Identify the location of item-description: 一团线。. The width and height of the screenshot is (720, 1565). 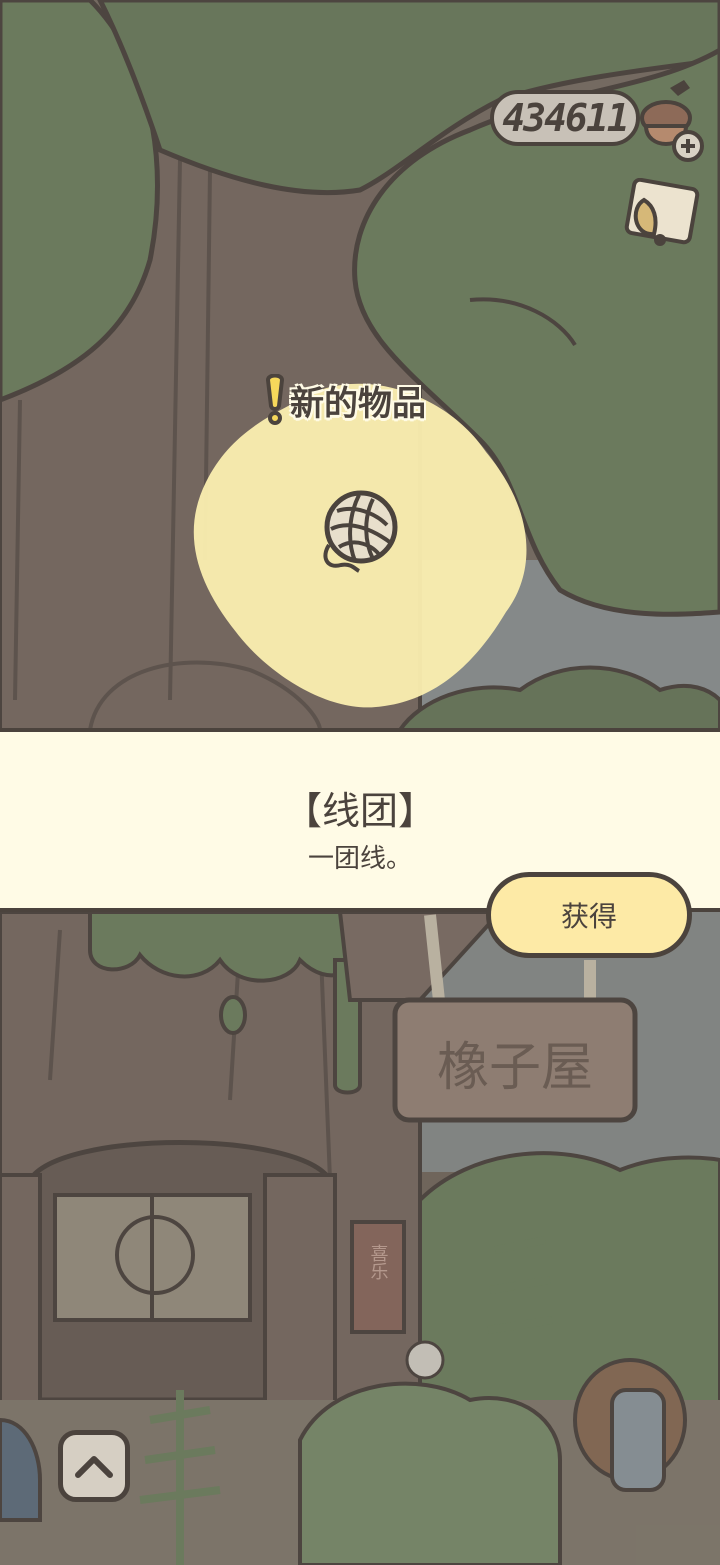
(359, 859).